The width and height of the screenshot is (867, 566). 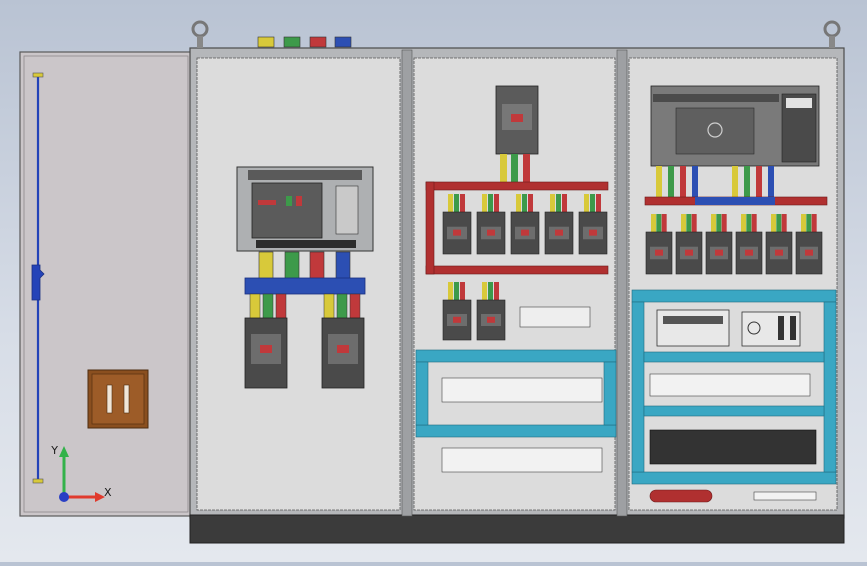 What do you see at coordinates (305, 209) in the screenshot?
I see `air-circuit-breaker` at bounding box center [305, 209].